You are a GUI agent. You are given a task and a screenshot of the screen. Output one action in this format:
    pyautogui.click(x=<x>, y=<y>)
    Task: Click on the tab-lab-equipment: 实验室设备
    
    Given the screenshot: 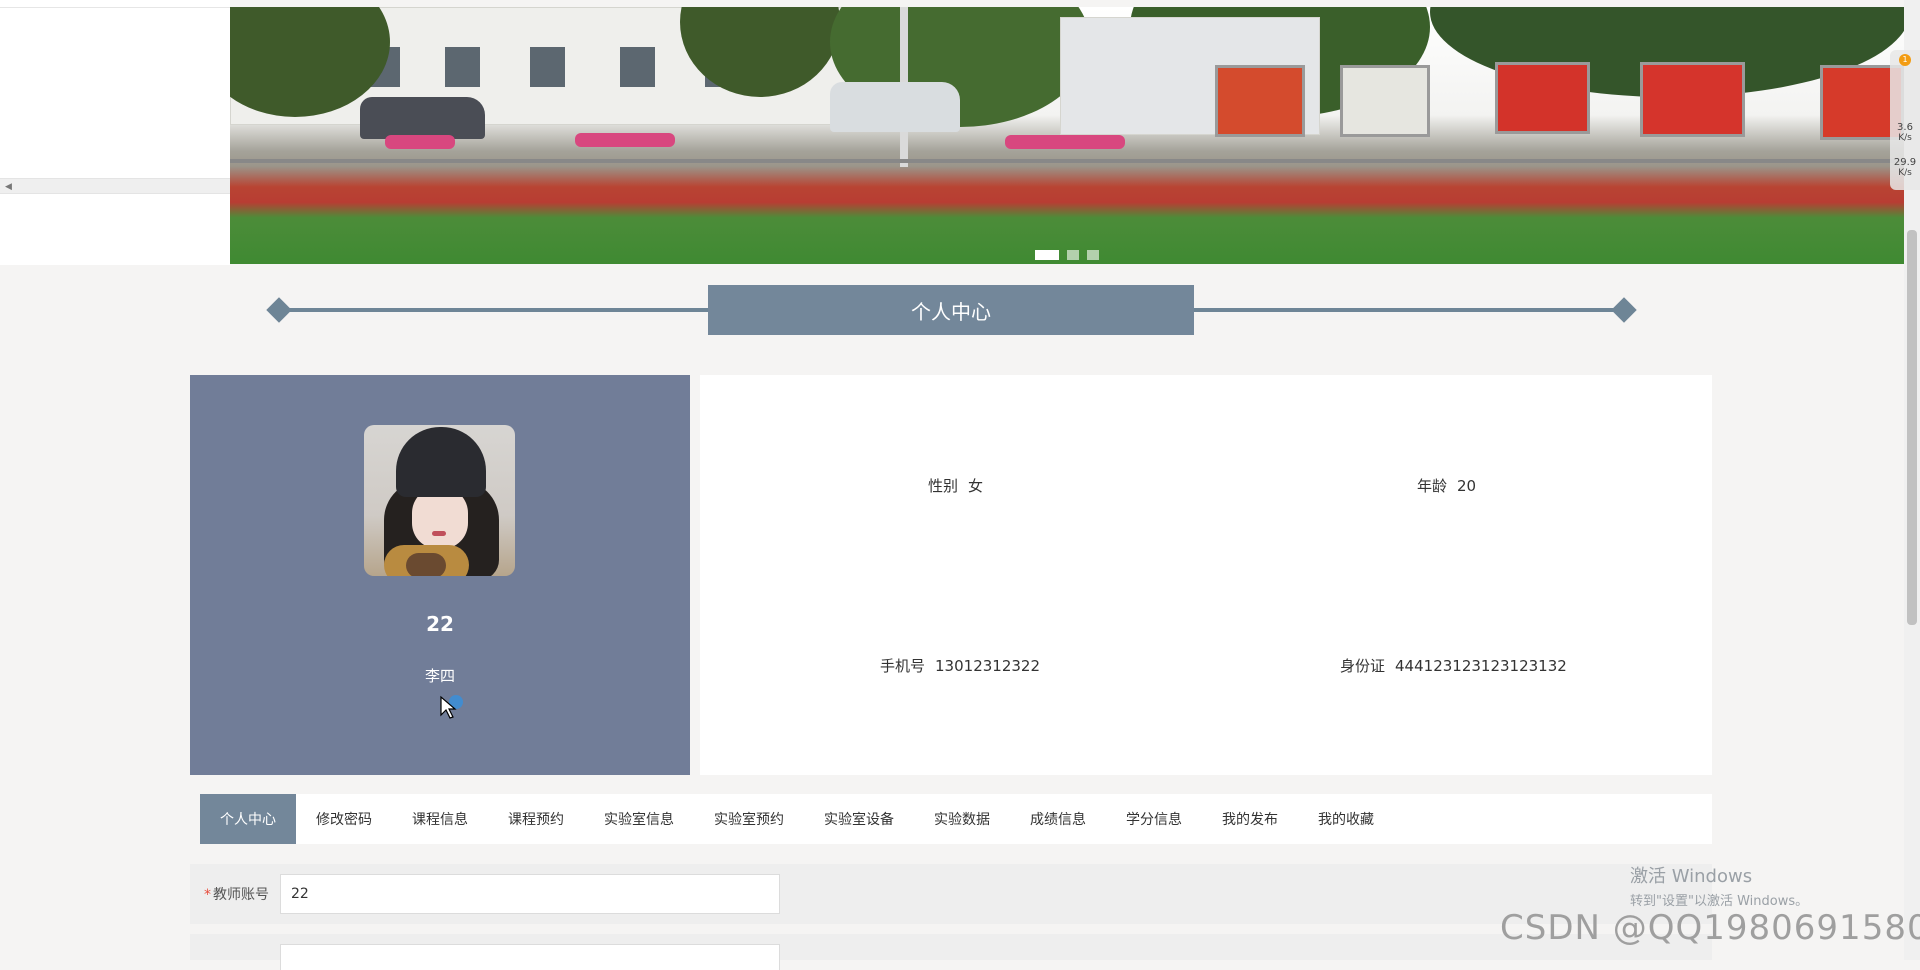 What is the action you would take?
    pyautogui.click(x=859, y=819)
    